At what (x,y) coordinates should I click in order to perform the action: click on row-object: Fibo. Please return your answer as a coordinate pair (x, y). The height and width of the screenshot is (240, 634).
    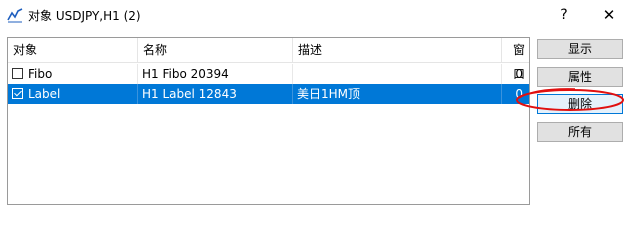
    Looking at the image, I should click on (40, 74).